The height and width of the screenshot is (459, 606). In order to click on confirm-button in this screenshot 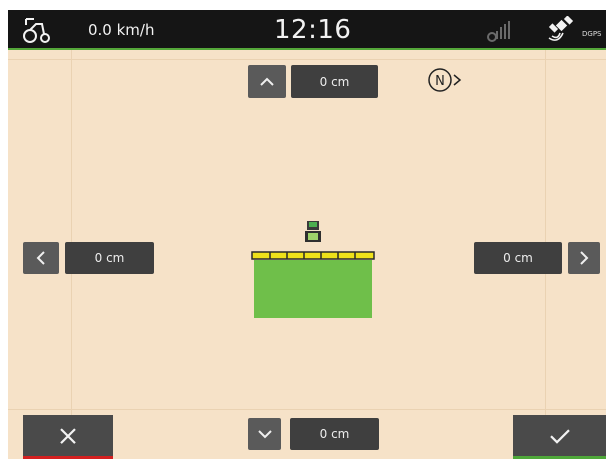, I will do `click(559, 437)`.